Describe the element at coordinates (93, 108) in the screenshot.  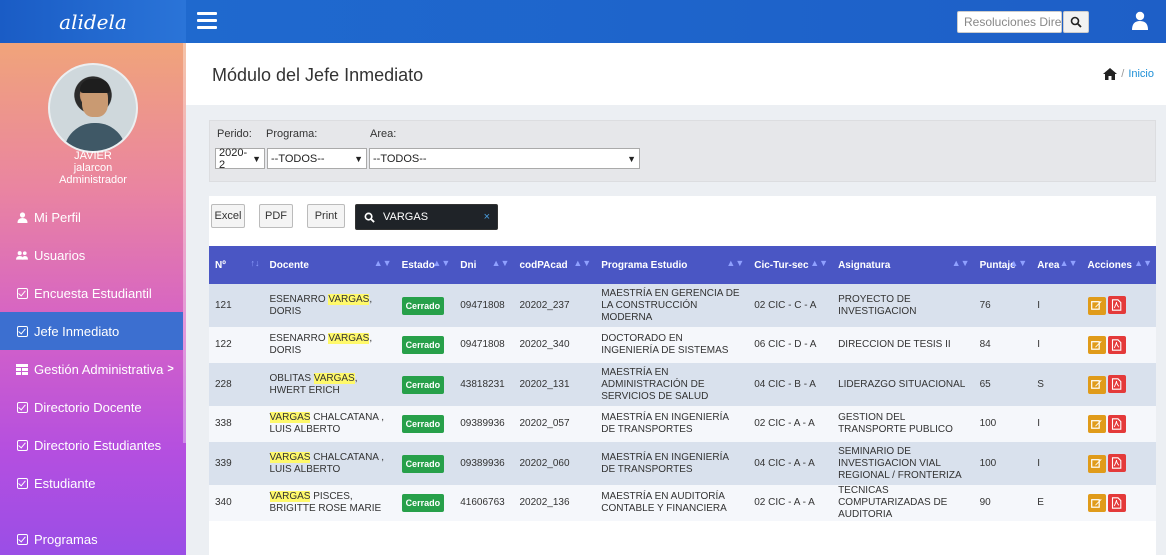
I see `avatar` at that location.